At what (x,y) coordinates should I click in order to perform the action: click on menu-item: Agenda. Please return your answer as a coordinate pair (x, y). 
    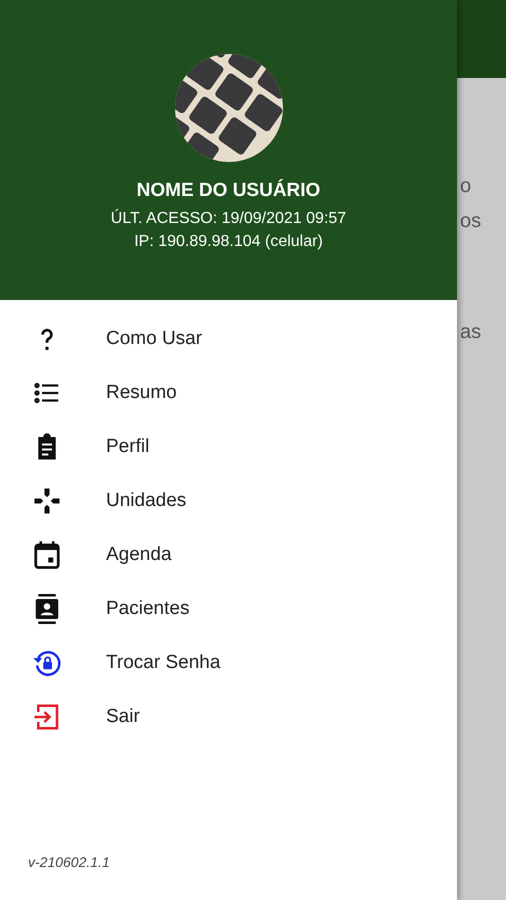
    Looking at the image, I should click on (228, 555).